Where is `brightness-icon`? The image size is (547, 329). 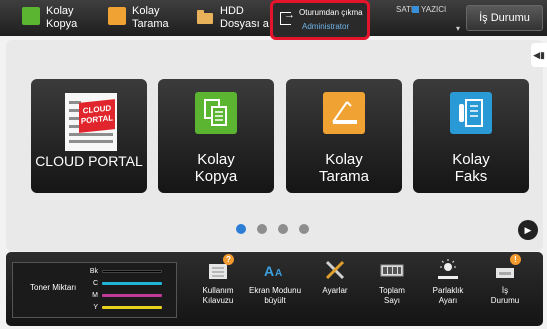
brightness-icon is located at coordinates (448, 270).